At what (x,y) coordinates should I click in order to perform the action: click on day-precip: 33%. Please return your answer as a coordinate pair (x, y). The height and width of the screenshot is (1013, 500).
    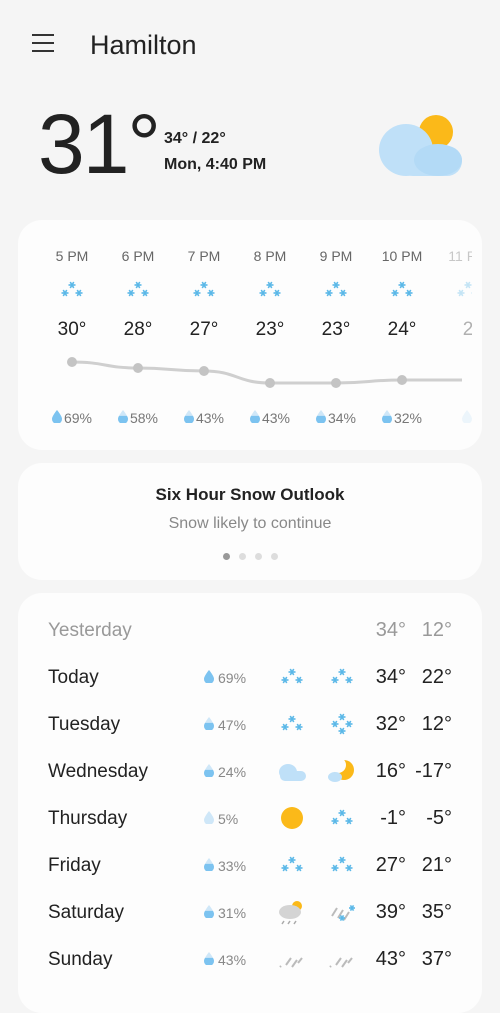
    Looking at the image, I should click on (225, 866).